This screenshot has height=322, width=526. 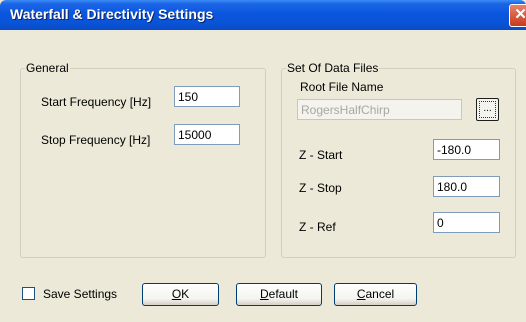 What do you see at coordinates (28, 293) in the screenshot?
I see `save-settings-checkbox` at bounding box center [28, 293].